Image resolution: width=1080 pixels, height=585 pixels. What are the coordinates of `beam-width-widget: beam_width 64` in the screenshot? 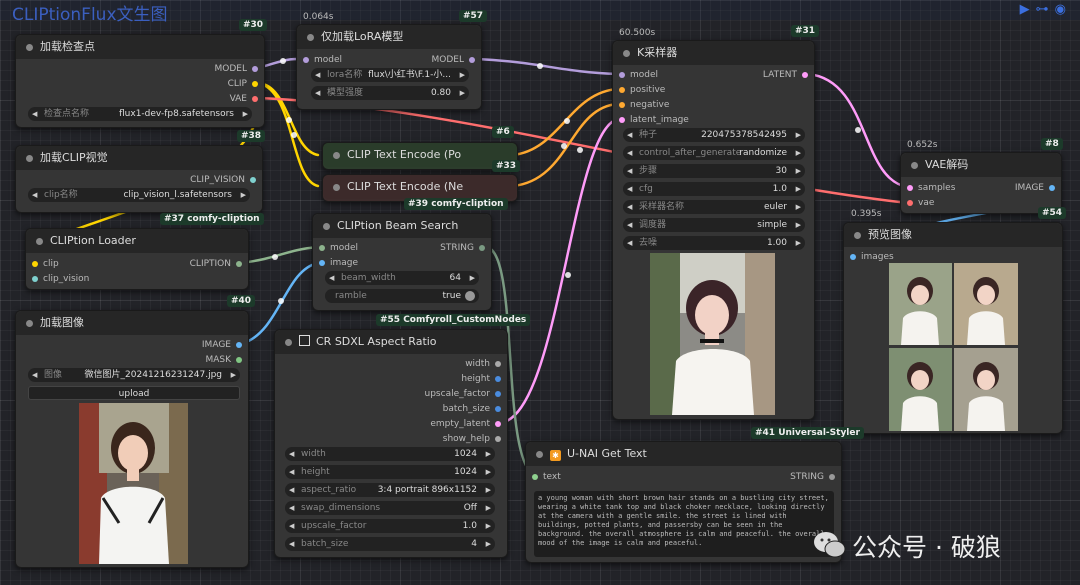 It's located at (402, 278).